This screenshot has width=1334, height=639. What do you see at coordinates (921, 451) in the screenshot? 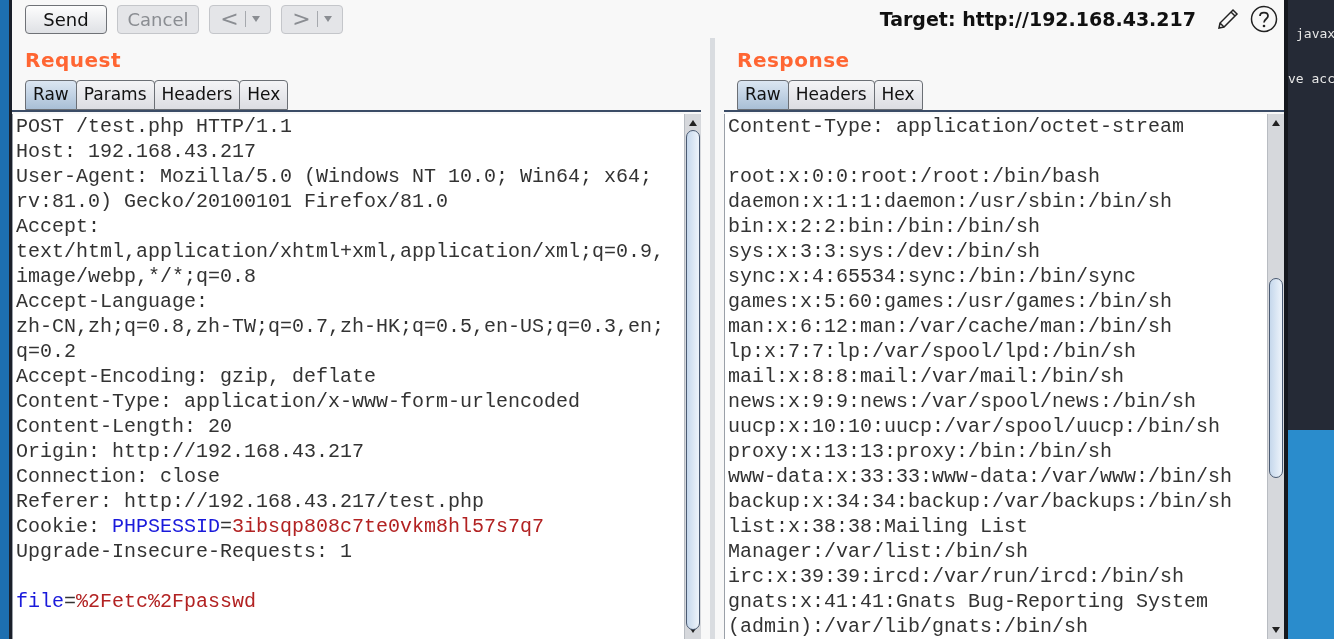
I see `code-line: proxy:x:13:13:proxy:/bin:/bin/sh` at bounding box center [921, 451].